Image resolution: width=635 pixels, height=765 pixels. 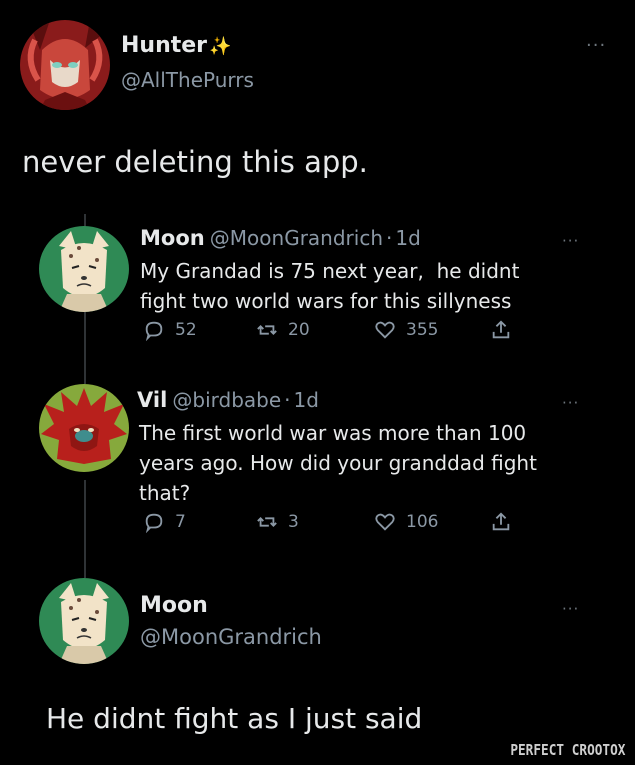 I want to click on reply2-text-line: The first world war was more than 100, so click(x=333, y=433).